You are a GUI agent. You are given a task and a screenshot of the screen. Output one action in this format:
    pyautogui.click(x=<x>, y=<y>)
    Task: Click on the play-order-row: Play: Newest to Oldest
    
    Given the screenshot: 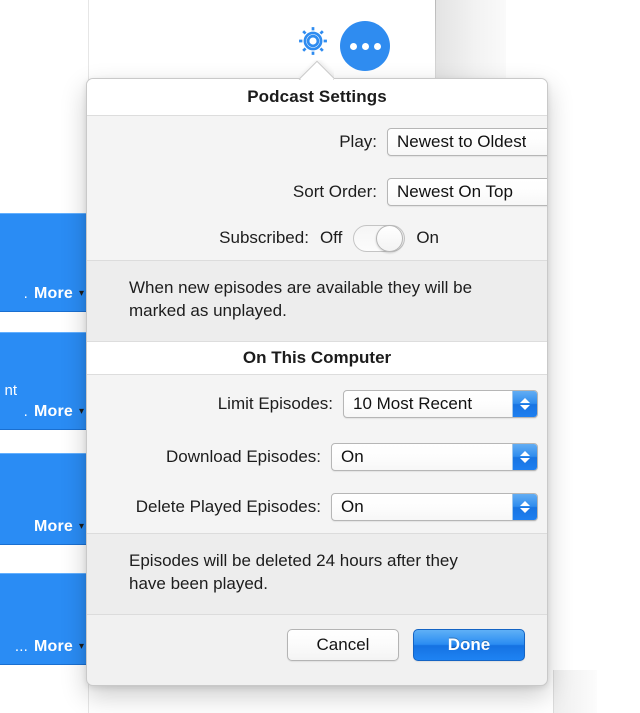 What is the action you would take?
    pyautogui.click(x=317, y=142)
    